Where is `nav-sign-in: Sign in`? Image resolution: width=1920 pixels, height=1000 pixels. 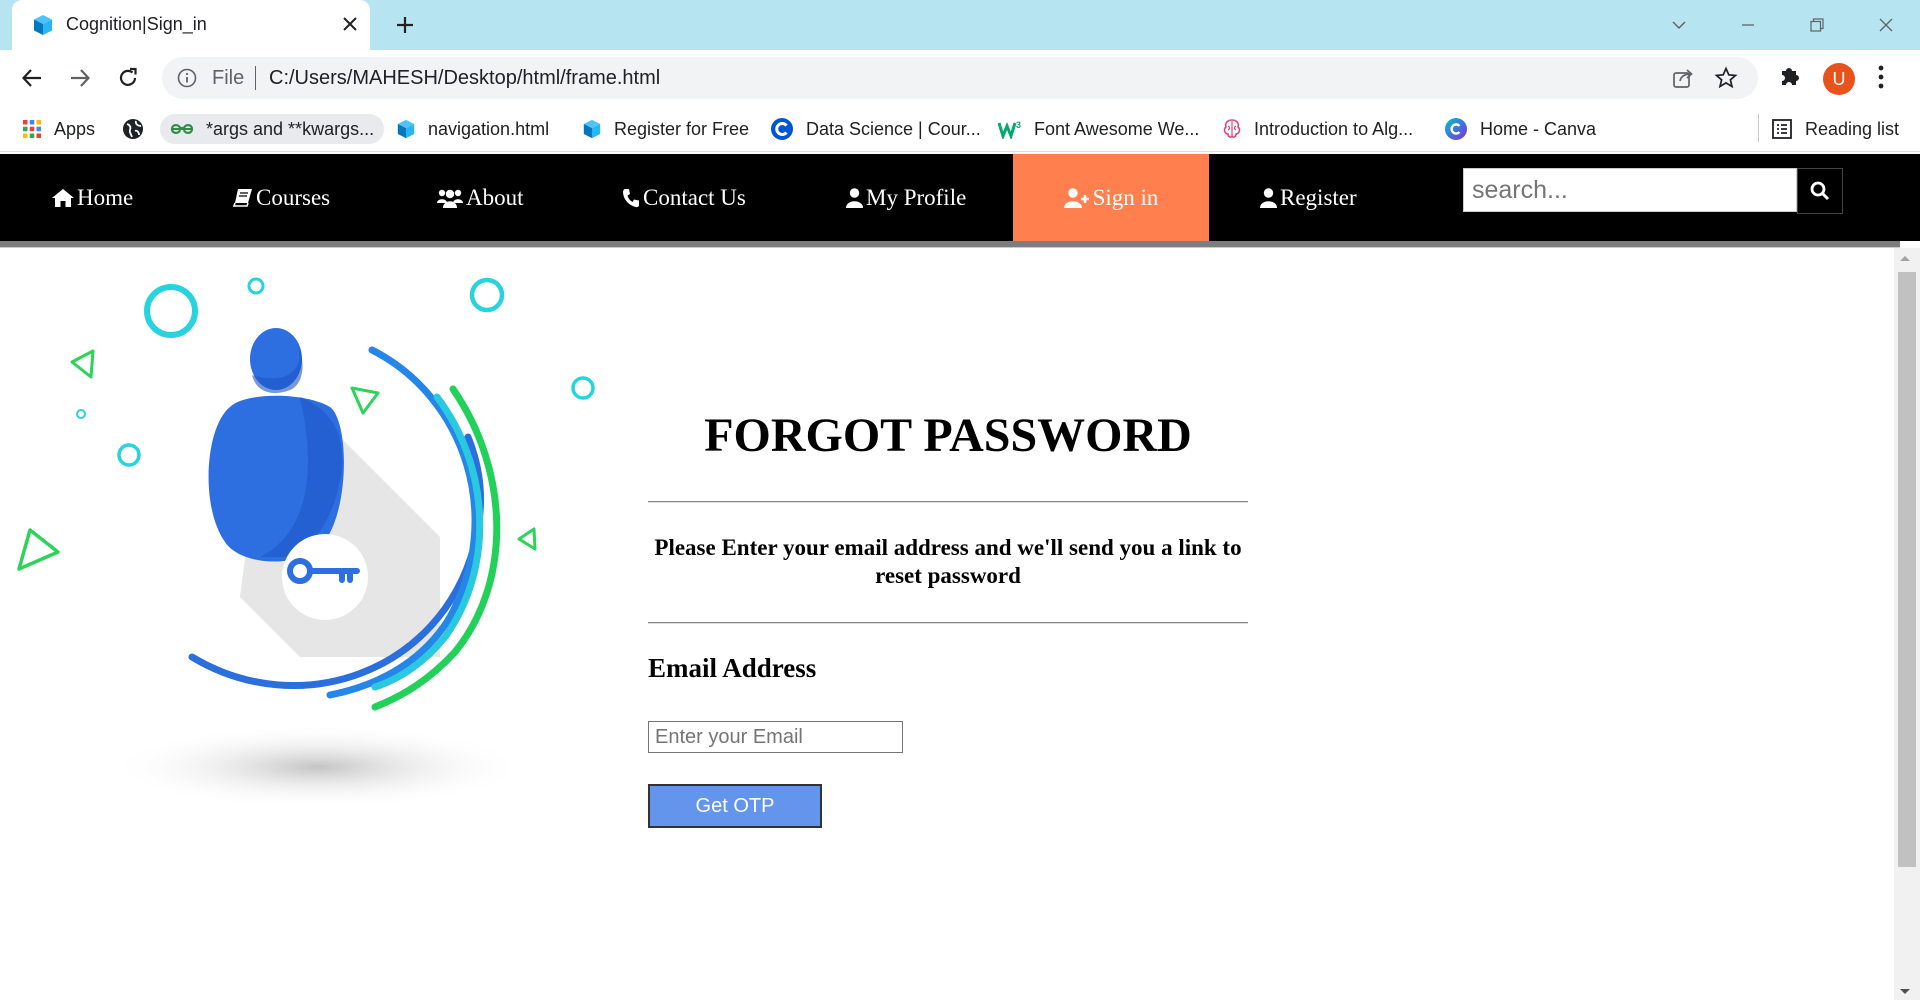
nav-sign-in: Sign in is located at coordinates (1111, 197).